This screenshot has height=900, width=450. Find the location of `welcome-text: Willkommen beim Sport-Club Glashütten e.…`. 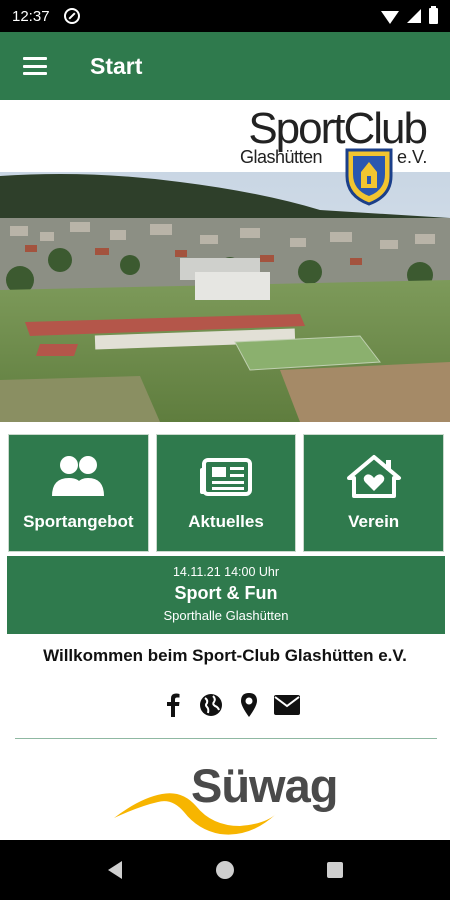

welcome-text: Willkommen beim Sport-Club Glashütten e.… is located at coordinates (225, 655).